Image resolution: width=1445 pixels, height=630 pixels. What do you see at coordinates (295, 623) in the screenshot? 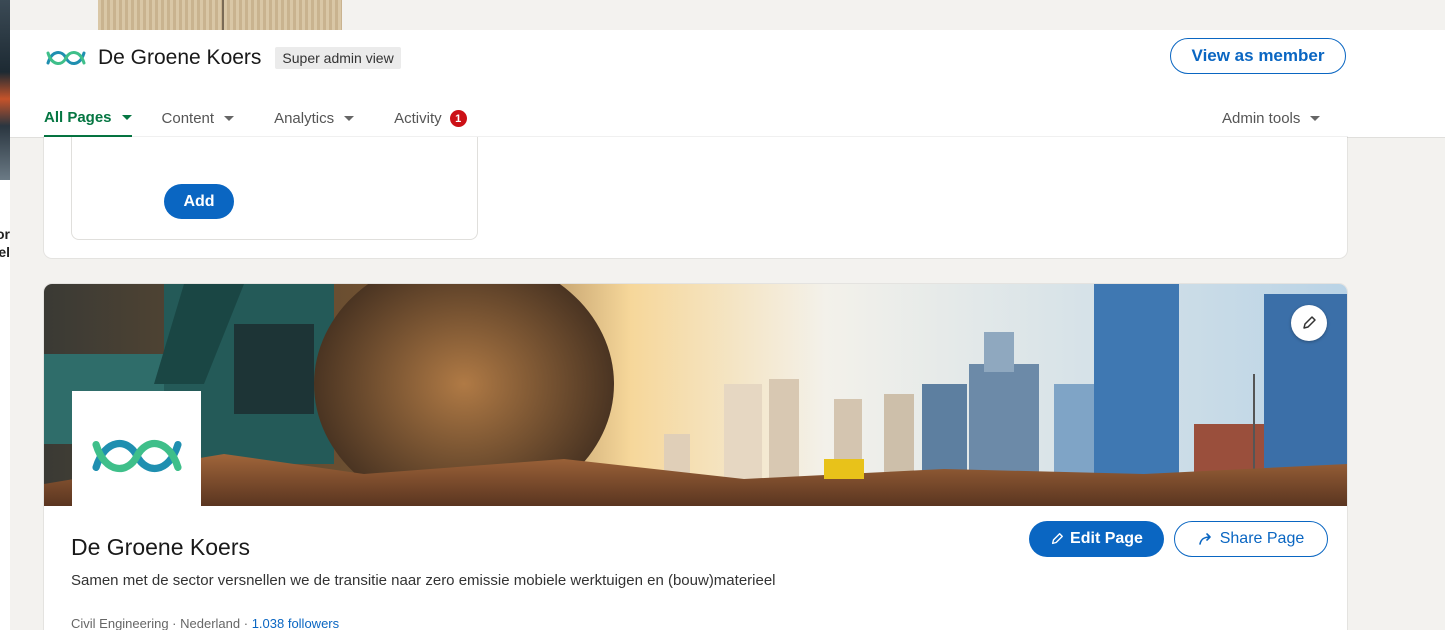
I see `followers-link: 1.038 followers` at bounding box center [295, 623].